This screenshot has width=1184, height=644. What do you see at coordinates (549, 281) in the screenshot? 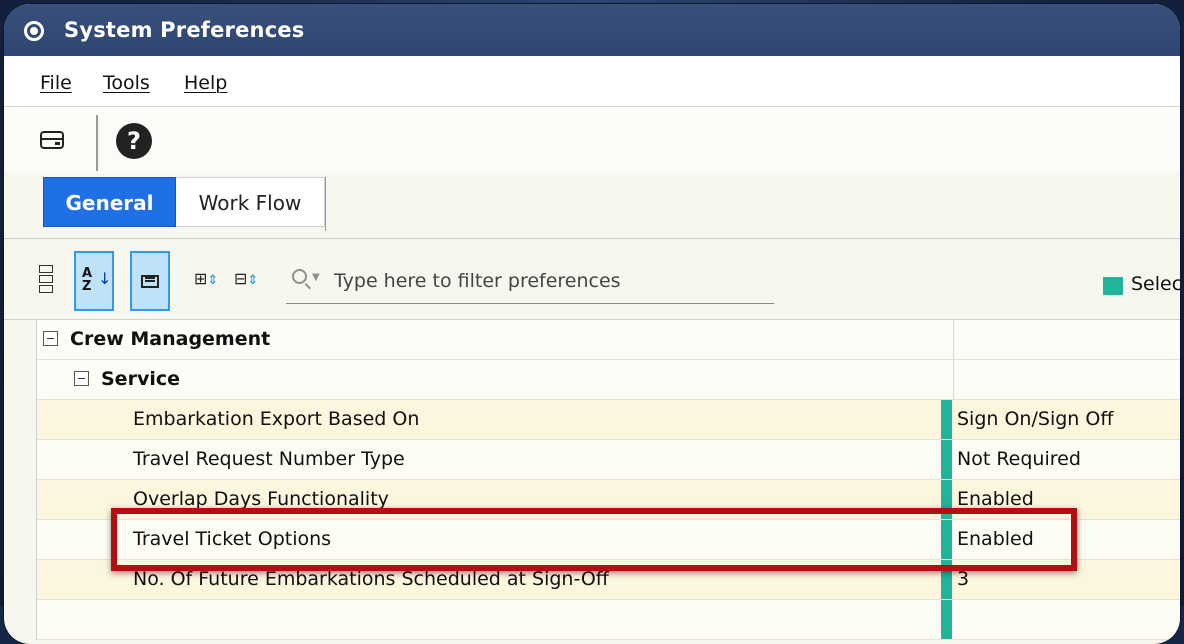
I see `filter-input` at bounding box center [549, 281].